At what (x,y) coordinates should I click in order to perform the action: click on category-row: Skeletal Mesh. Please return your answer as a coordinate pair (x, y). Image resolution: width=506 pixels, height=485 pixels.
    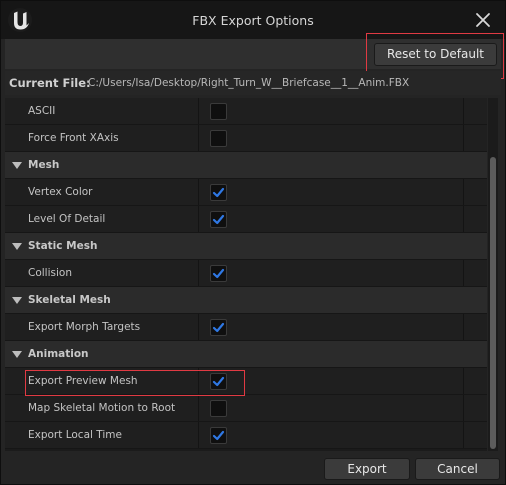
    Looking at the image, I should click on (246, 300).